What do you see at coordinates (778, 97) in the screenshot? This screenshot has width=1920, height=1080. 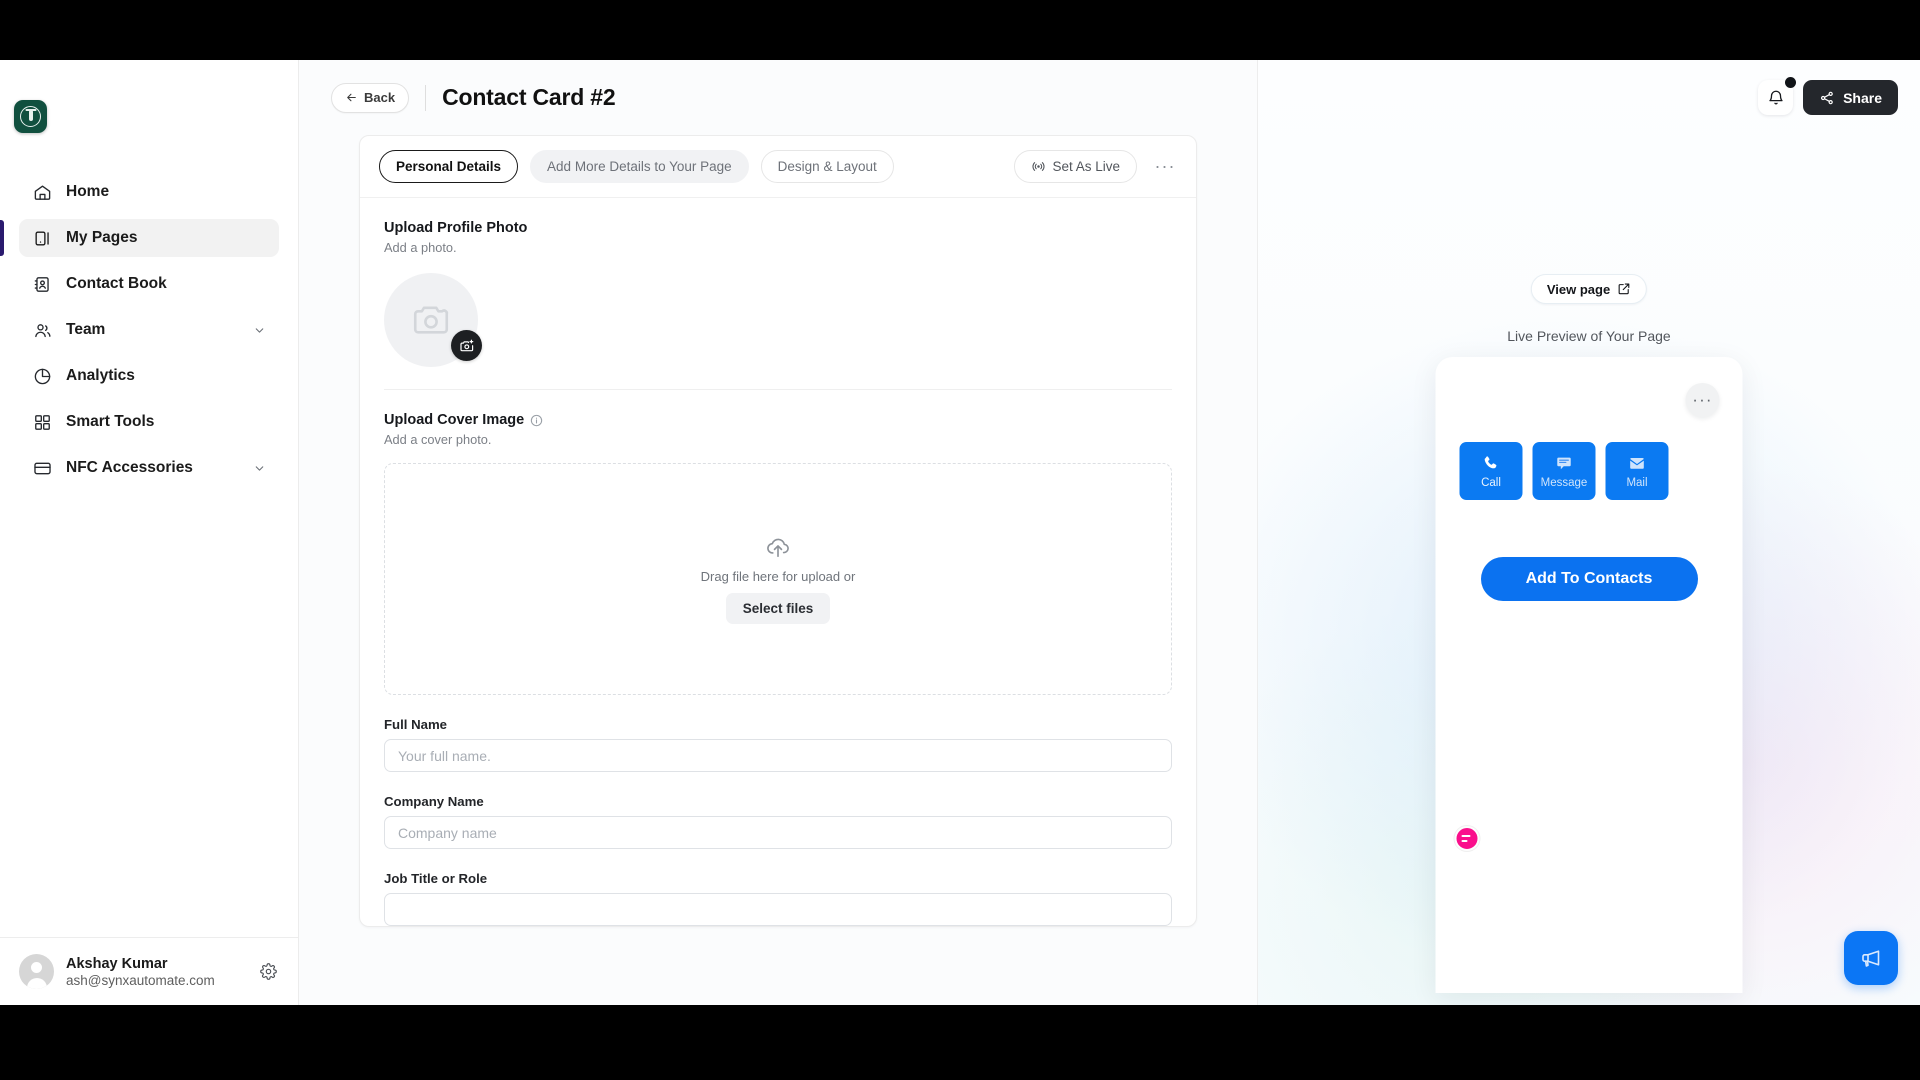 I see `page-header: Back Contact Card #2` at bounding box center [778, 97].